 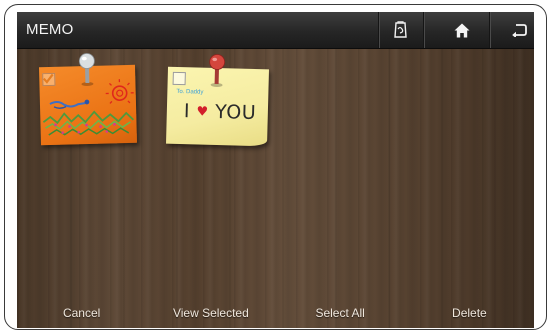 I want to click on silver-pin-icon, so click(x=86, y=70).